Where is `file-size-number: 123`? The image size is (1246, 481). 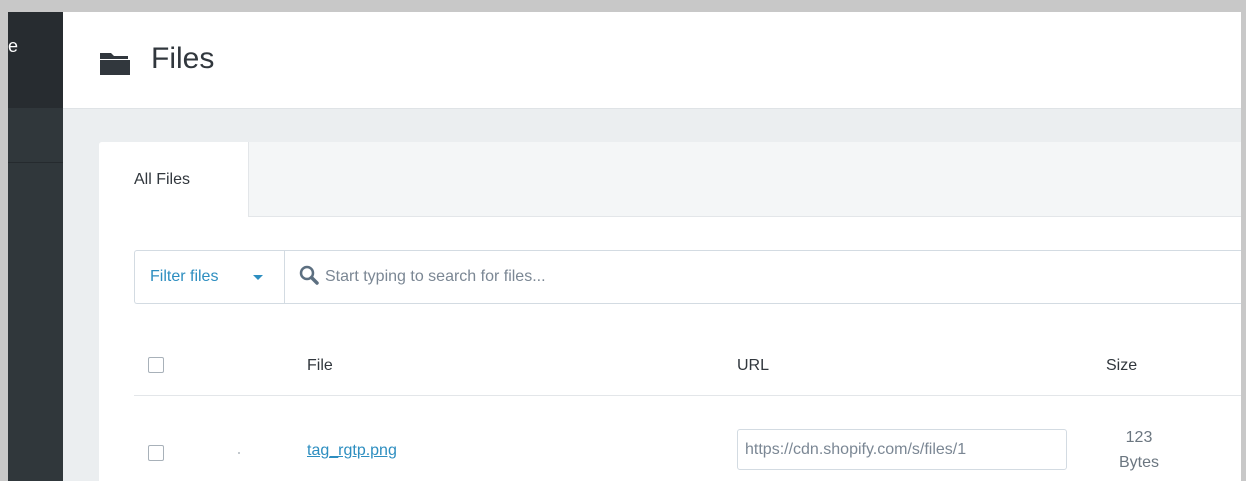
file-size-number: 123 is located at coordinates (1139, 437).